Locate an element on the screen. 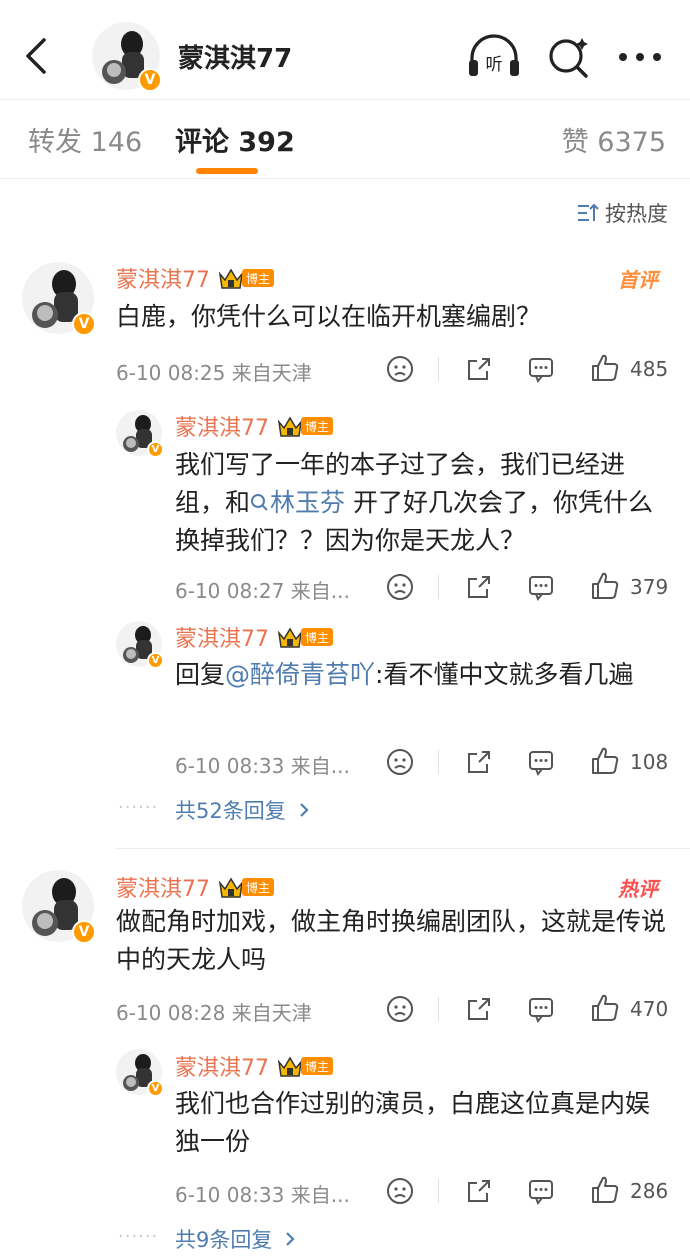  hot-comment-tag: 热评 is located at coordinates (638, 889).